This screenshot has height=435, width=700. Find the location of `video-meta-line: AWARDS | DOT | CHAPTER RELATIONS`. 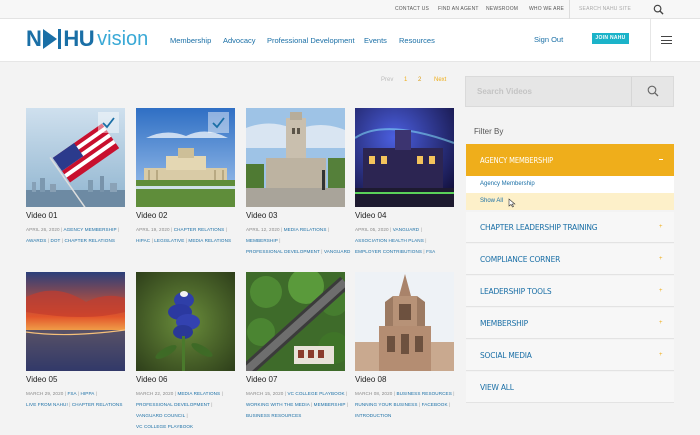

video-meta-line: AWARDS | DOT | CHAPTER RELATIONS is located at coordinates (80, 240).